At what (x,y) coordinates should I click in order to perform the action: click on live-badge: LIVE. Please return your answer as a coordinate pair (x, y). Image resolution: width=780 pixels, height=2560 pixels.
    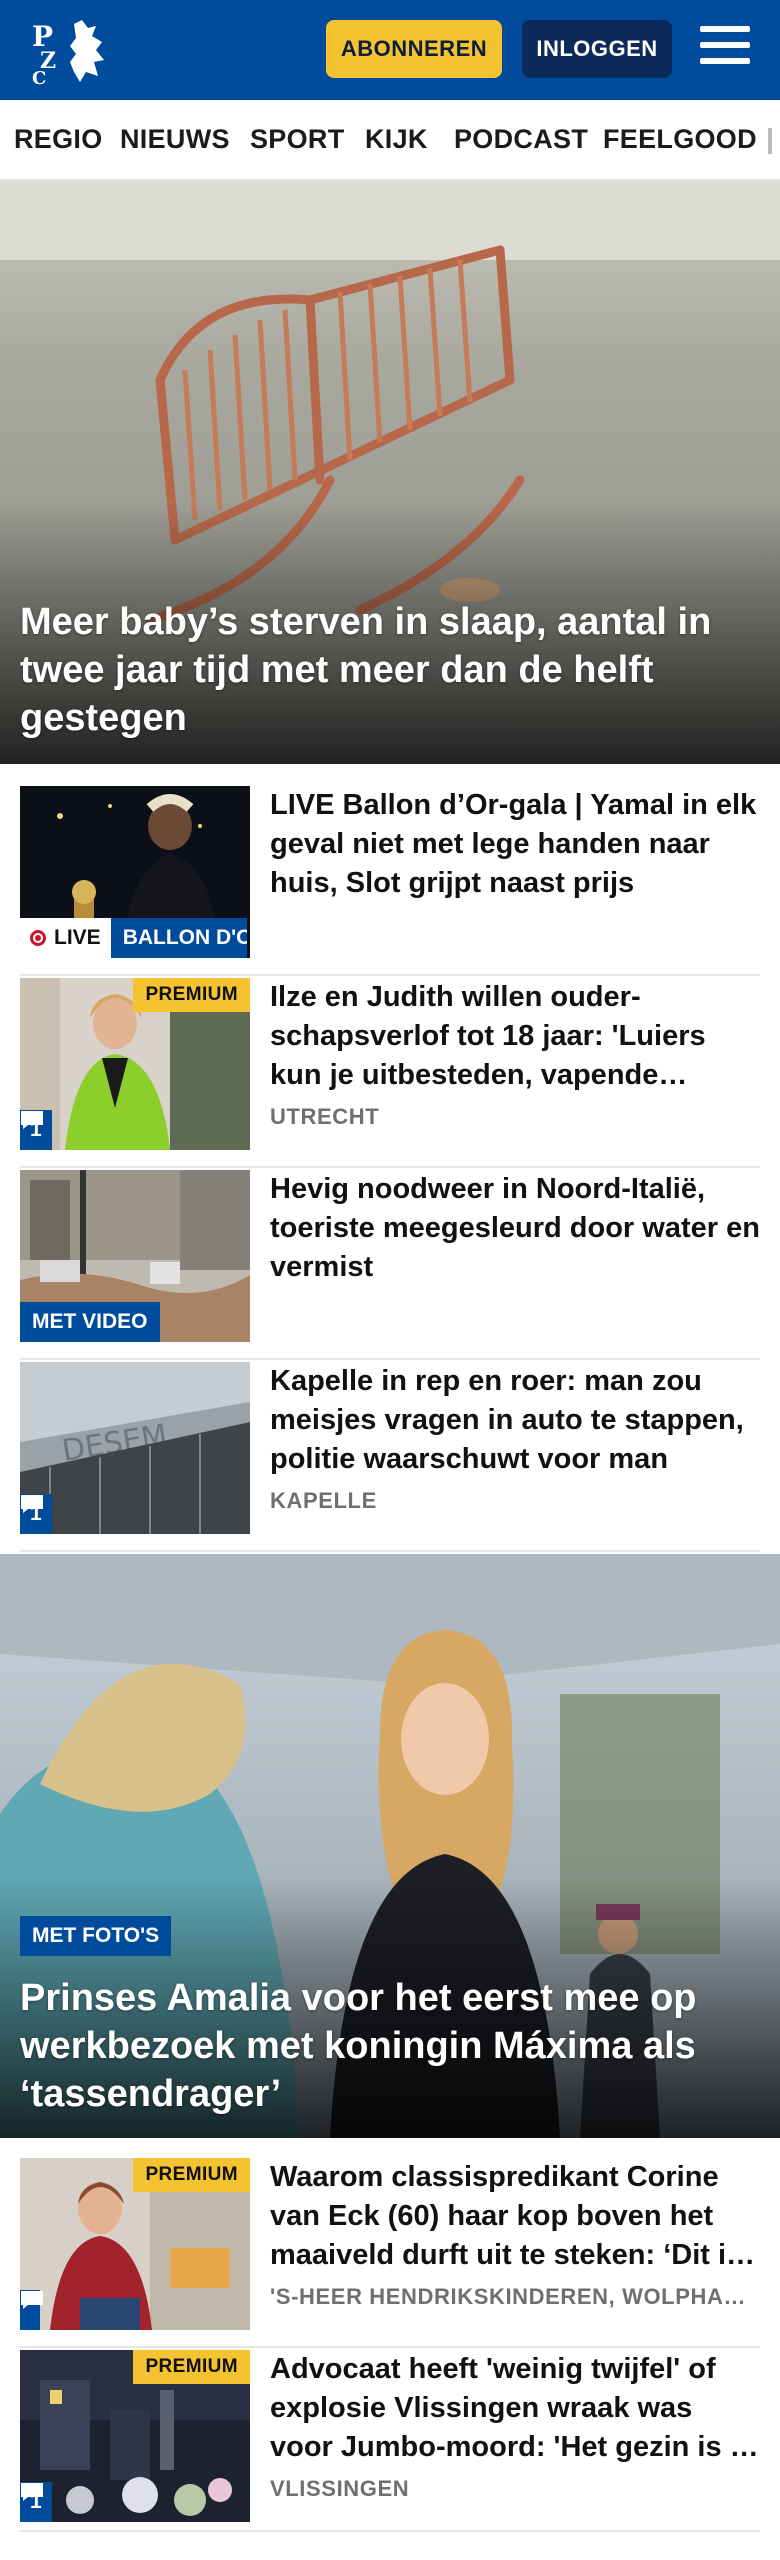
    Looking at the image, I should click on (65, 938).